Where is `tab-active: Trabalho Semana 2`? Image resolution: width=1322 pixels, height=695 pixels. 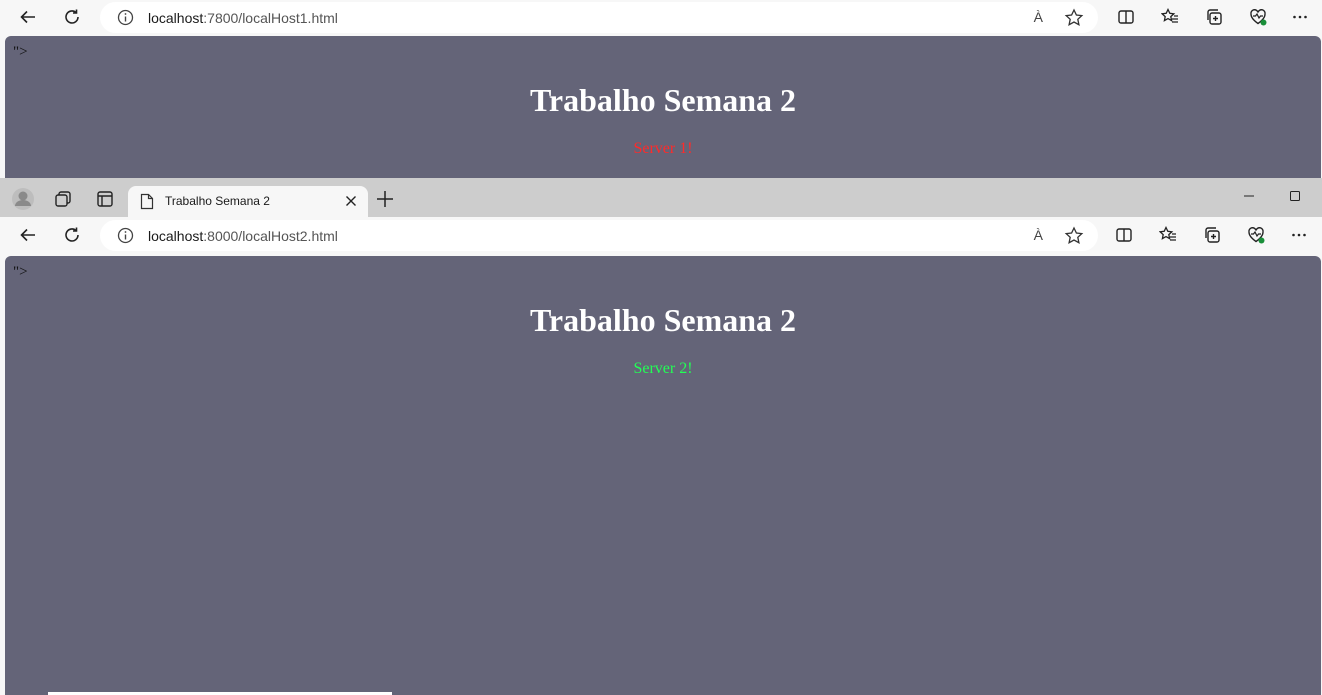
tab-active: Trabalho Semana 2 is located at coordinates (248, 201).